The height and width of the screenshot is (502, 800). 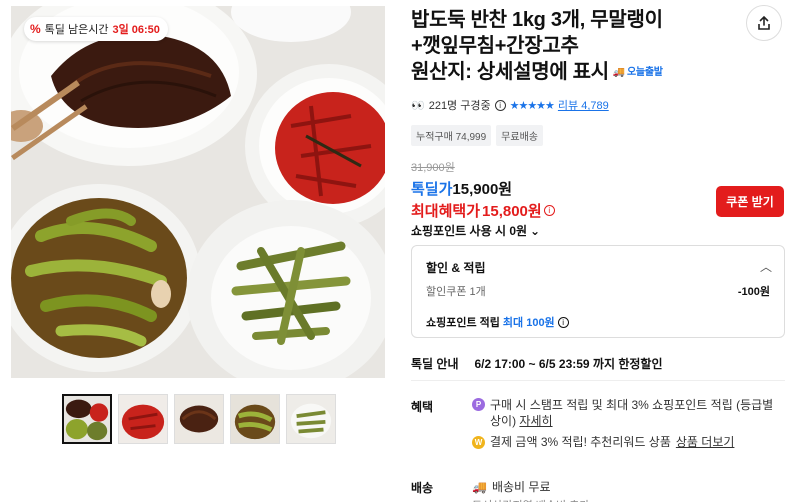 I want to click on product-tags: 누적구매 74,999 무료배송, so click(x=477, y=135).